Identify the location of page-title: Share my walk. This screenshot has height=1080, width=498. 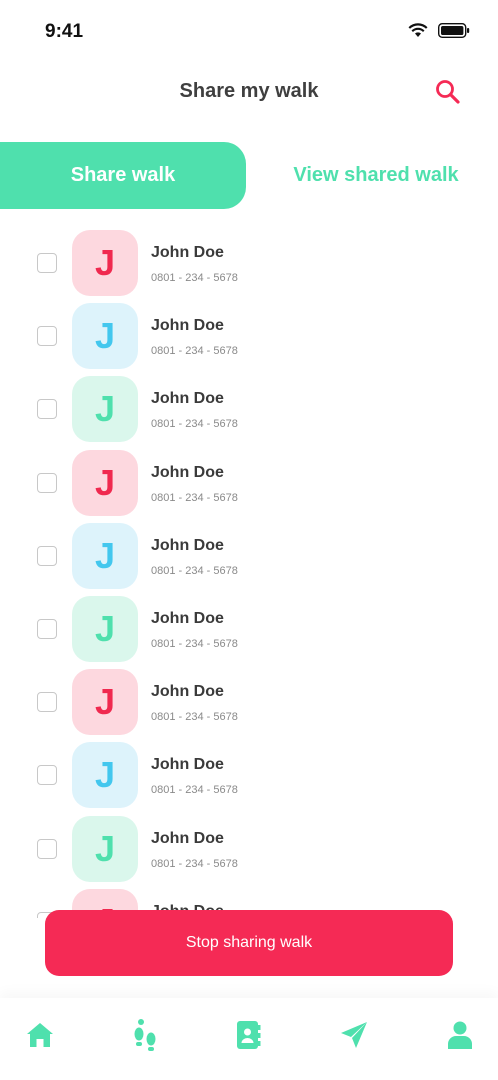
(249, 91).